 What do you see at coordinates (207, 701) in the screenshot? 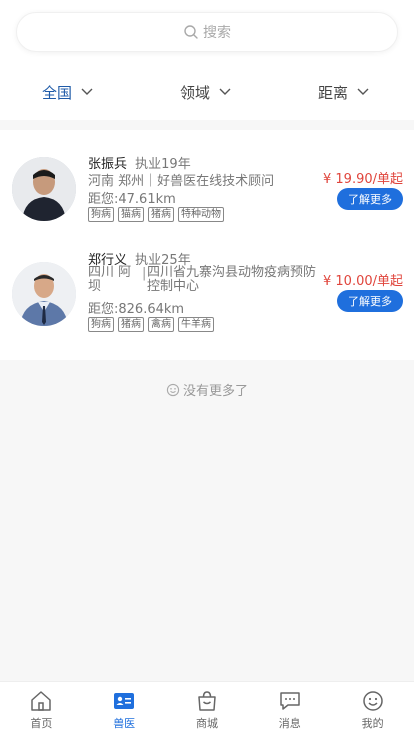
I see `shopping-bag-icon` at bounding box center [207, 701].